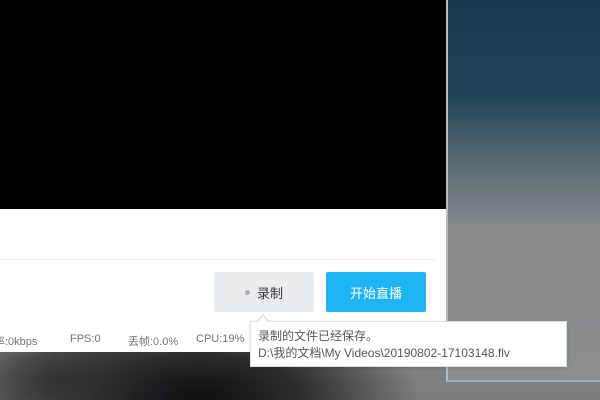 This screenshot has height=400, width=600. I want to click on record-button: 录制, so click(264, 292).